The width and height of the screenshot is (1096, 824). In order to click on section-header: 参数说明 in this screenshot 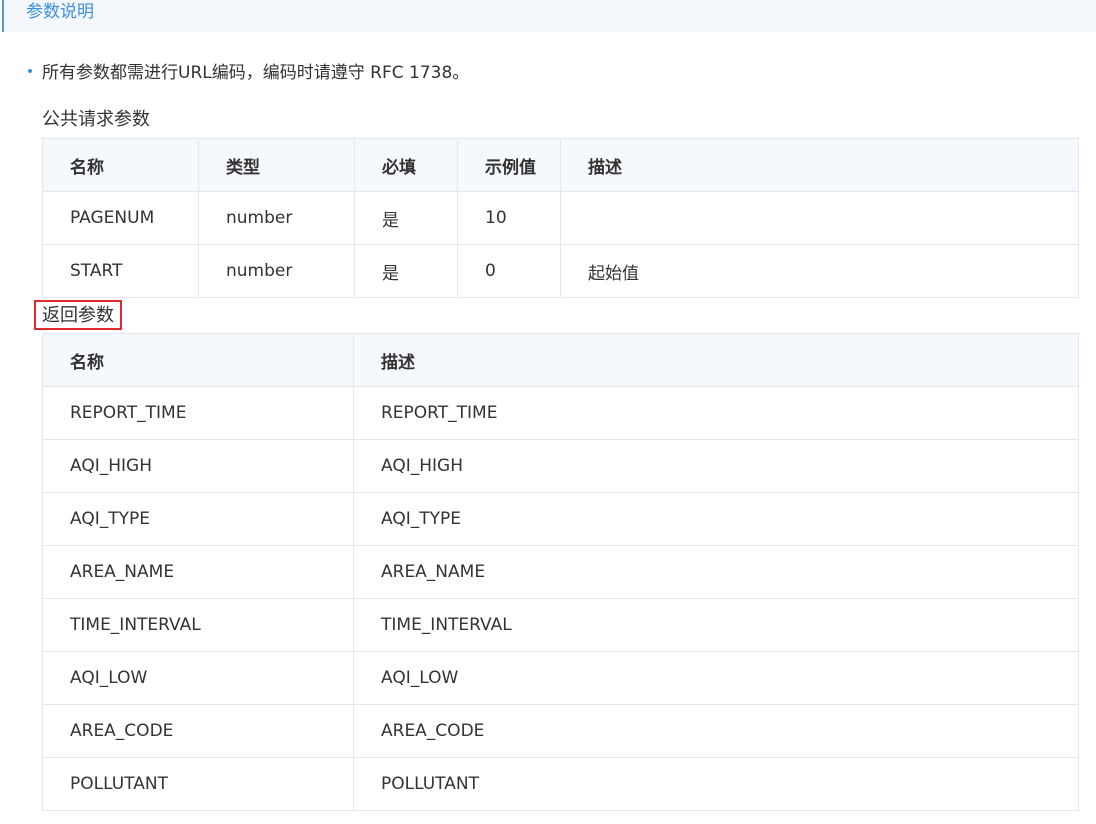, I will do `click(549, 16)`.